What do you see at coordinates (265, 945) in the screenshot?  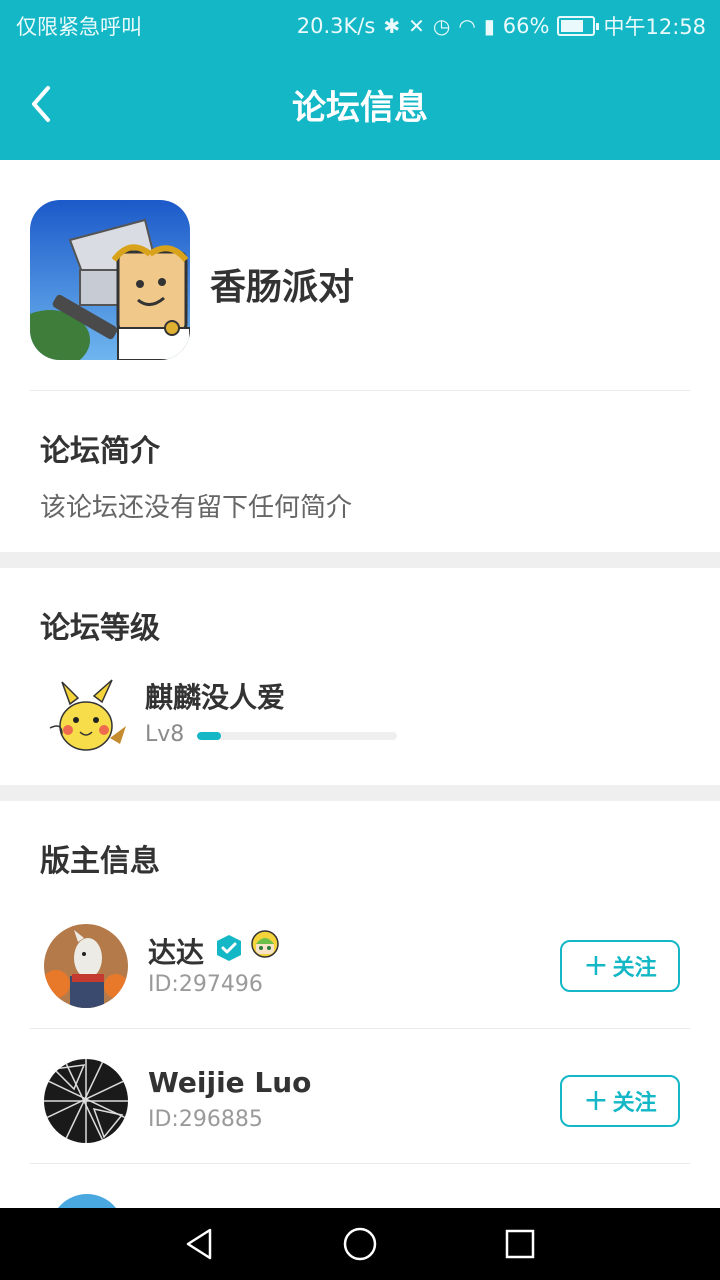 I see `medal-icon` at bounding box center [265, 945].